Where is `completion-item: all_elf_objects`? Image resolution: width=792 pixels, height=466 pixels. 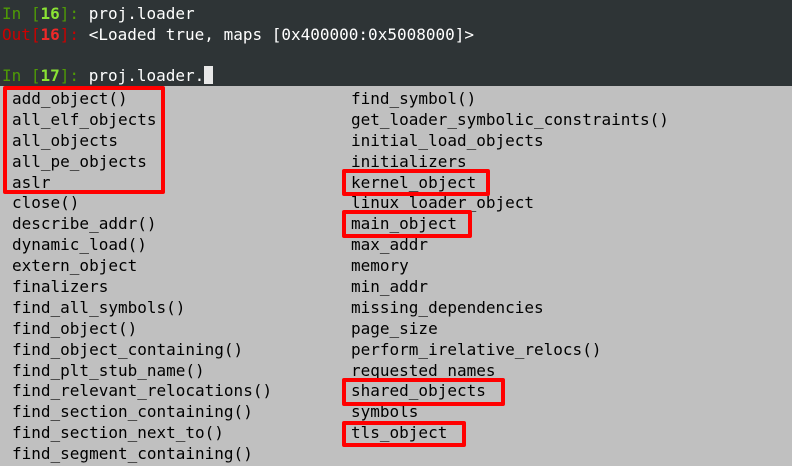 completion-item: all_elf_objects is located at coordinates (142, 119).